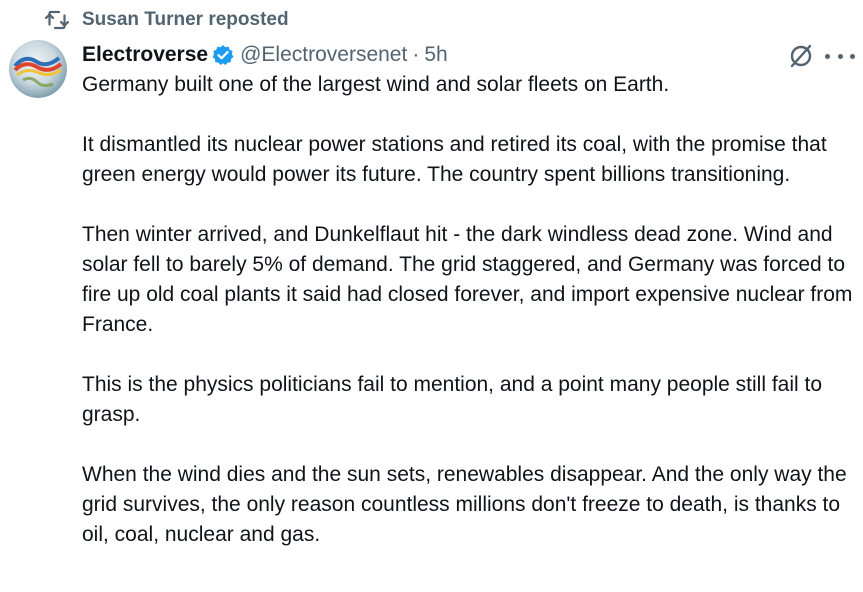 This screenshot has height=592, width=863. I want to click on author-handle: @Electroversenet, so click(323, 55).